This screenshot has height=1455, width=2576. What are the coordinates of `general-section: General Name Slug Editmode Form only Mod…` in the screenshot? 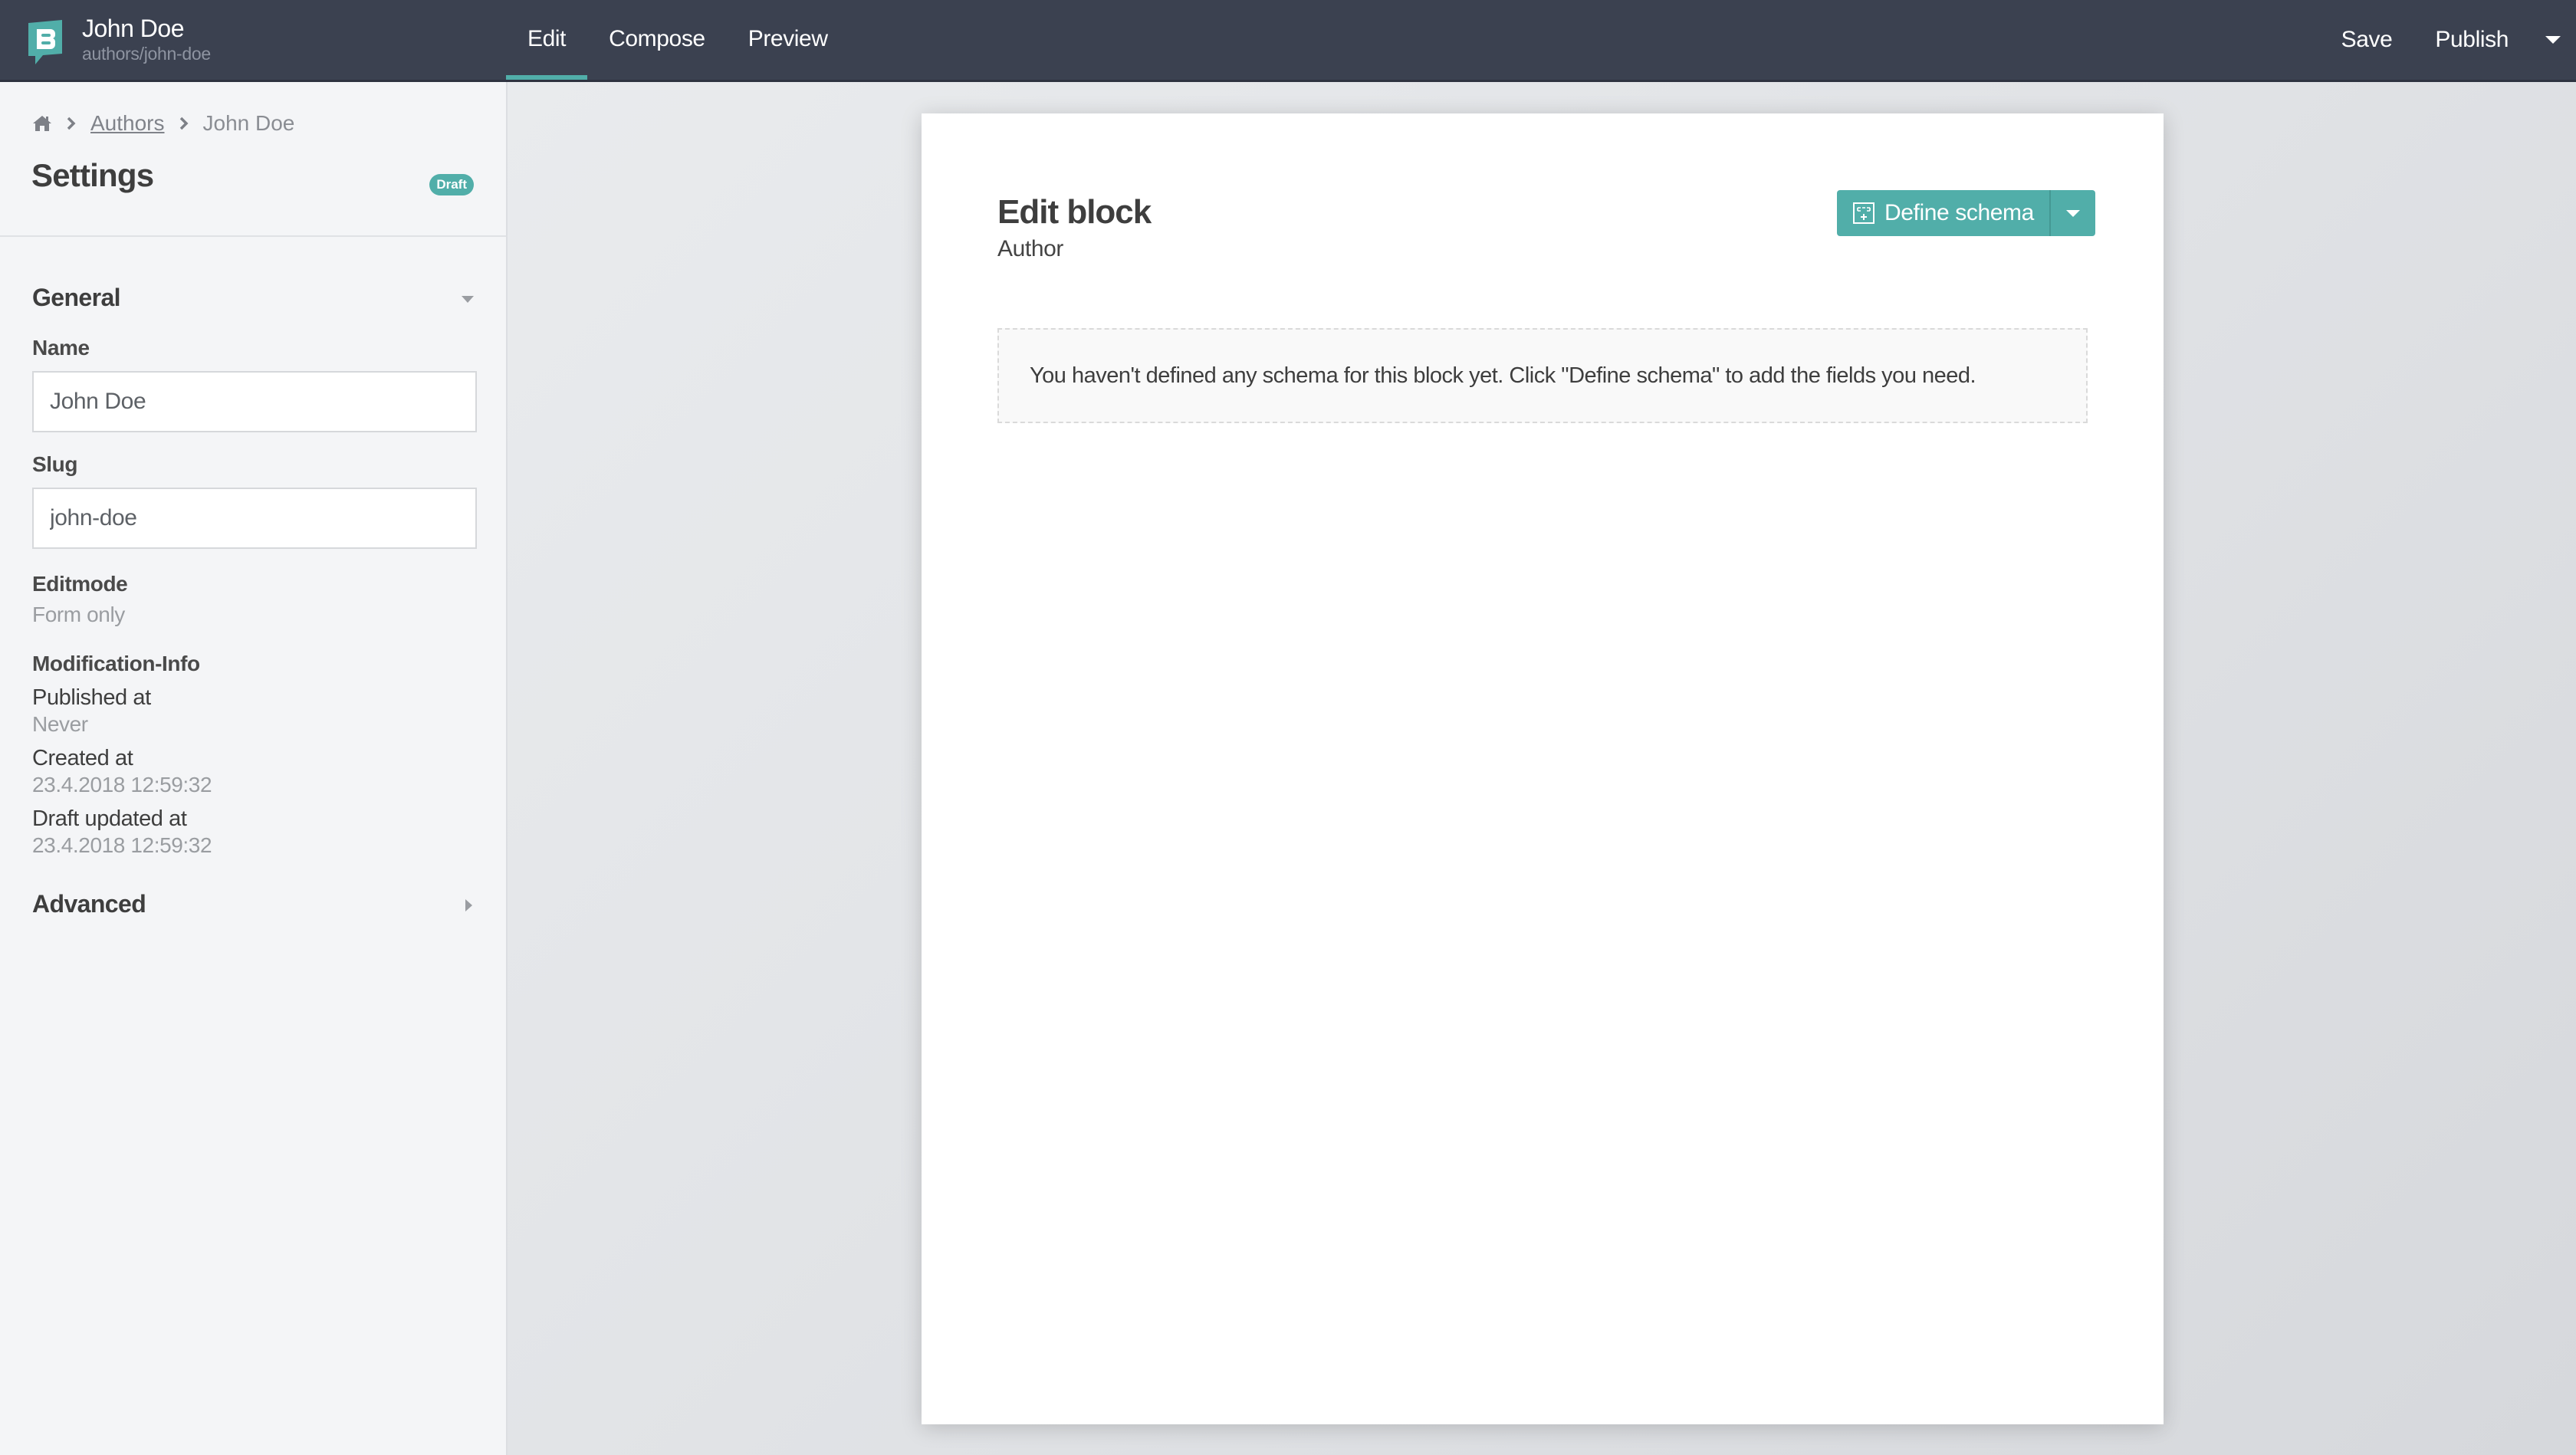 It's located at (253, 602).